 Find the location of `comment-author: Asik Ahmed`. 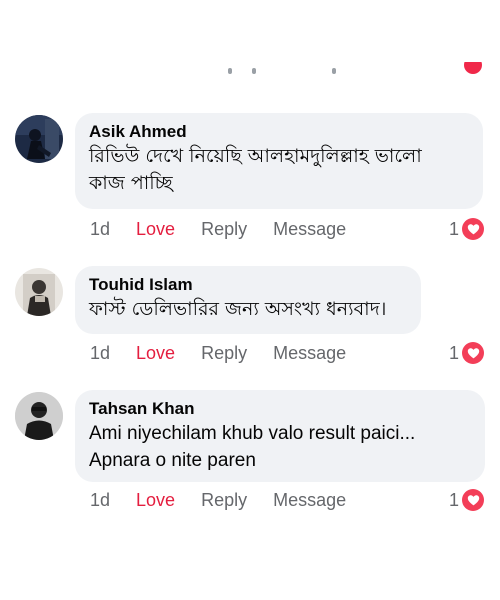

comment-author: Asik Ahmed is located at coordinates (279, 132).